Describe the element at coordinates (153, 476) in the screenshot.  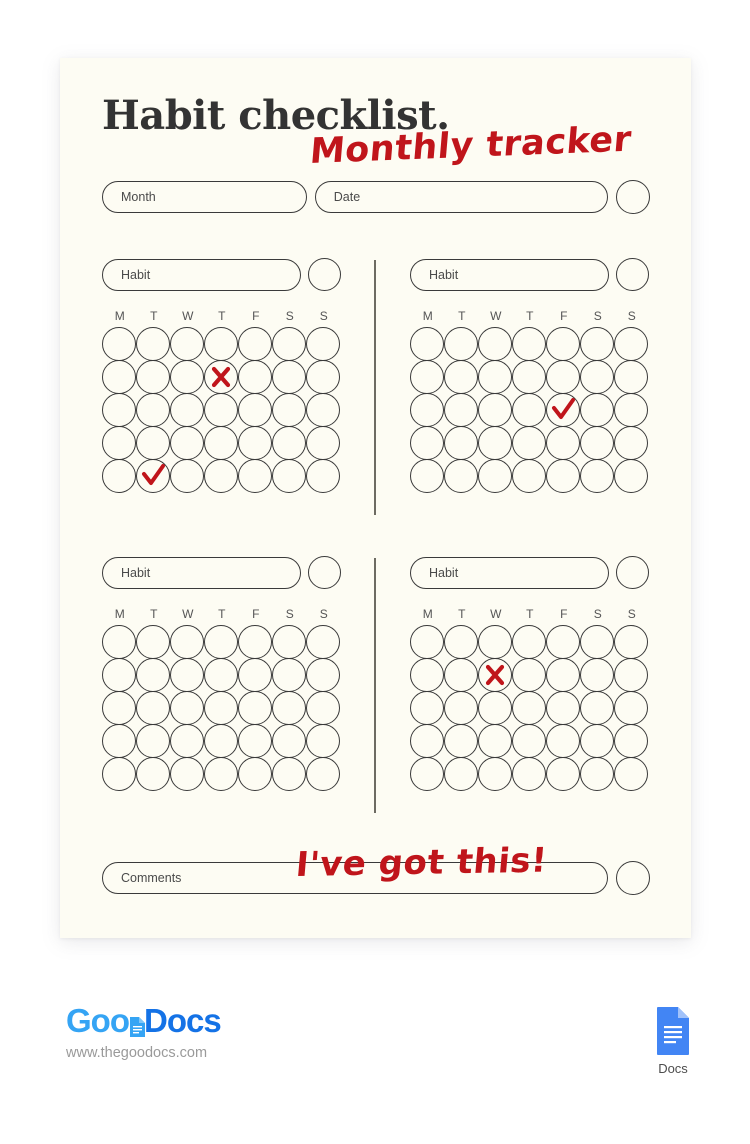
I see `habit-day-circle-marked-check` at that location.